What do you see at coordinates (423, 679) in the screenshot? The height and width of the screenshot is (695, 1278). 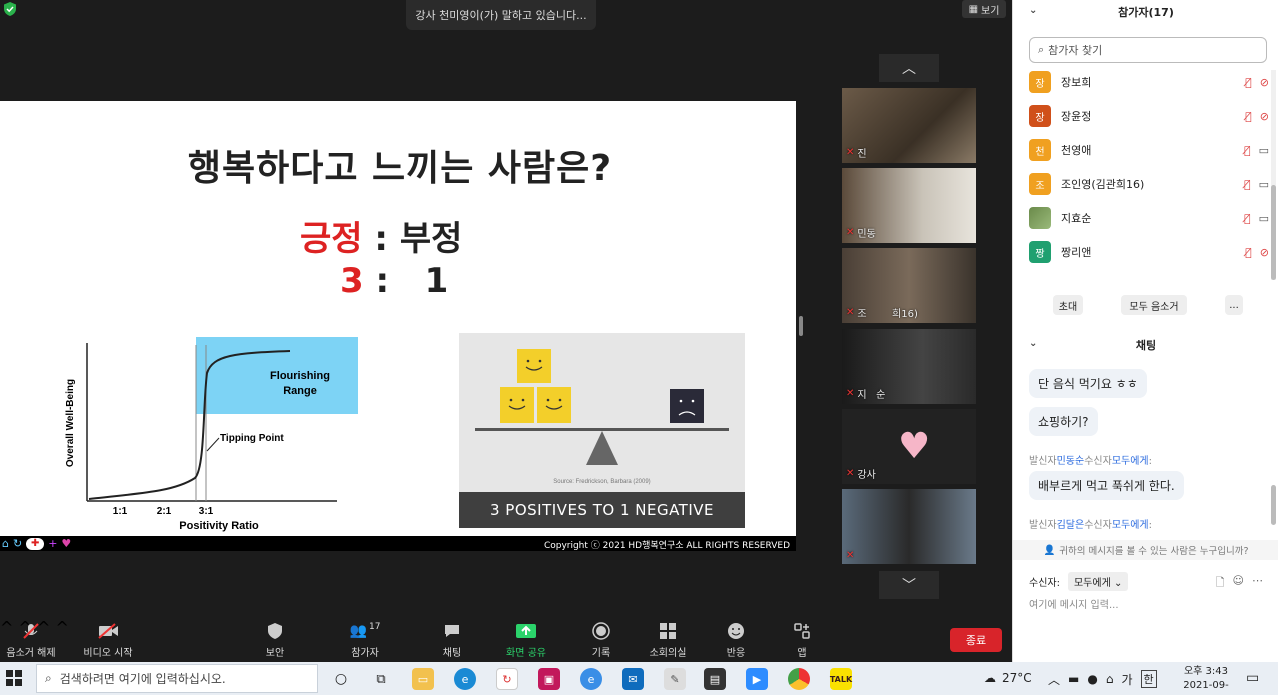 I see `file-explorer-icon: ▭` at bounding box center [423, 679].